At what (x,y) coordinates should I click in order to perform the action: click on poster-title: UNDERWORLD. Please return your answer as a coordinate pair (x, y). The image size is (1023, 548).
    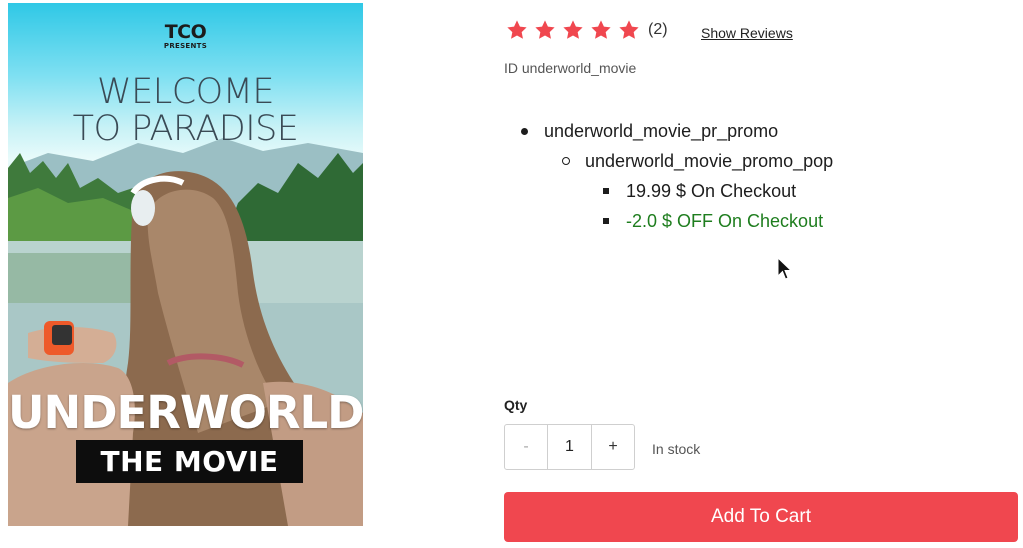
    Looking at the image, I should click on (185, 412).